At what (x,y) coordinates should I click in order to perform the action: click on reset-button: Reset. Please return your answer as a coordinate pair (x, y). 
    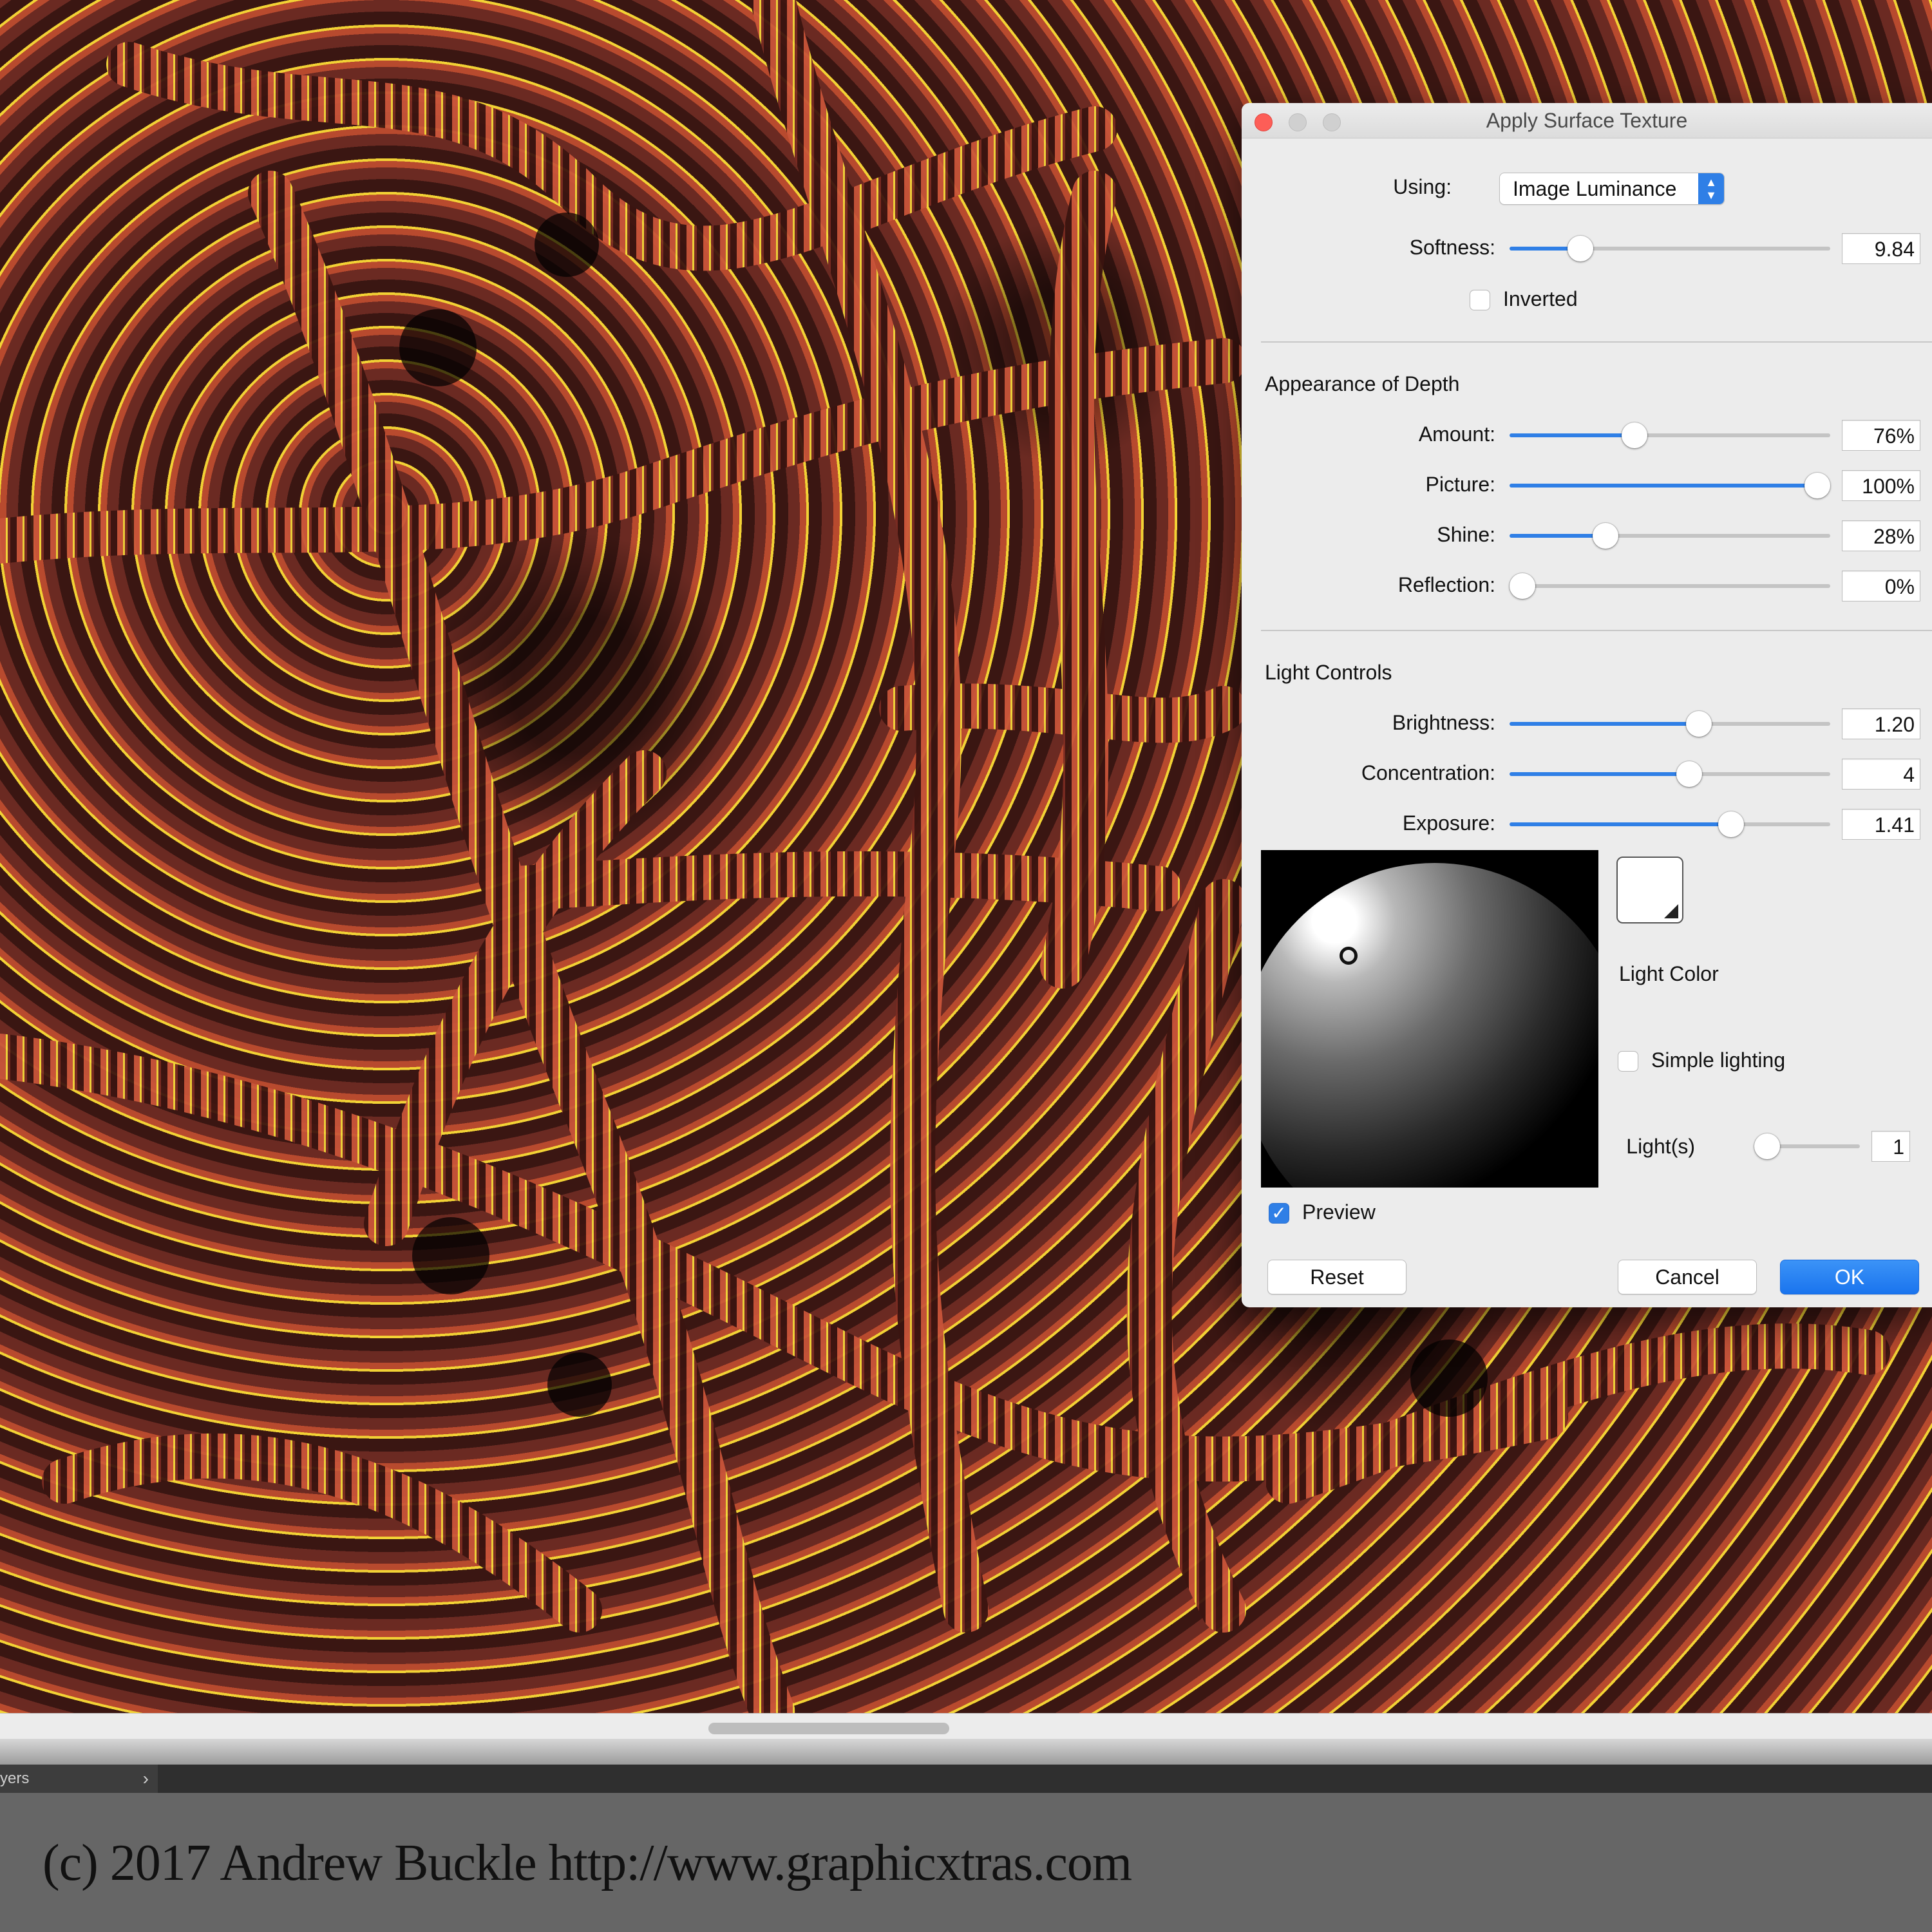
    Looking at the image, I should click on (1337, 1277).